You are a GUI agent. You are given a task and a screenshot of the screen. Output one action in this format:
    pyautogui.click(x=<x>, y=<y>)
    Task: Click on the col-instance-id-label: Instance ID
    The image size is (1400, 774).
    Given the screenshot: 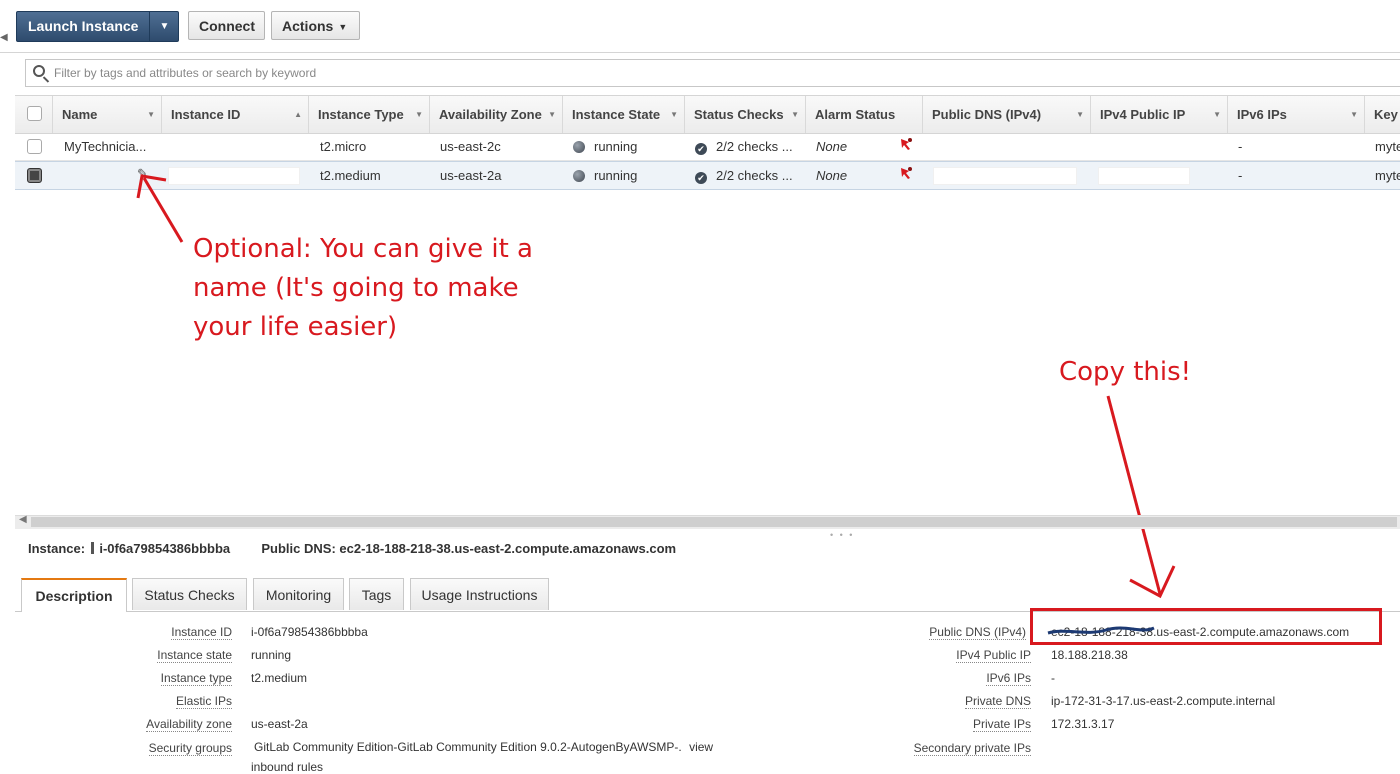 What is the action you would take?
    pyautogui.click(x=206, y=114)
    